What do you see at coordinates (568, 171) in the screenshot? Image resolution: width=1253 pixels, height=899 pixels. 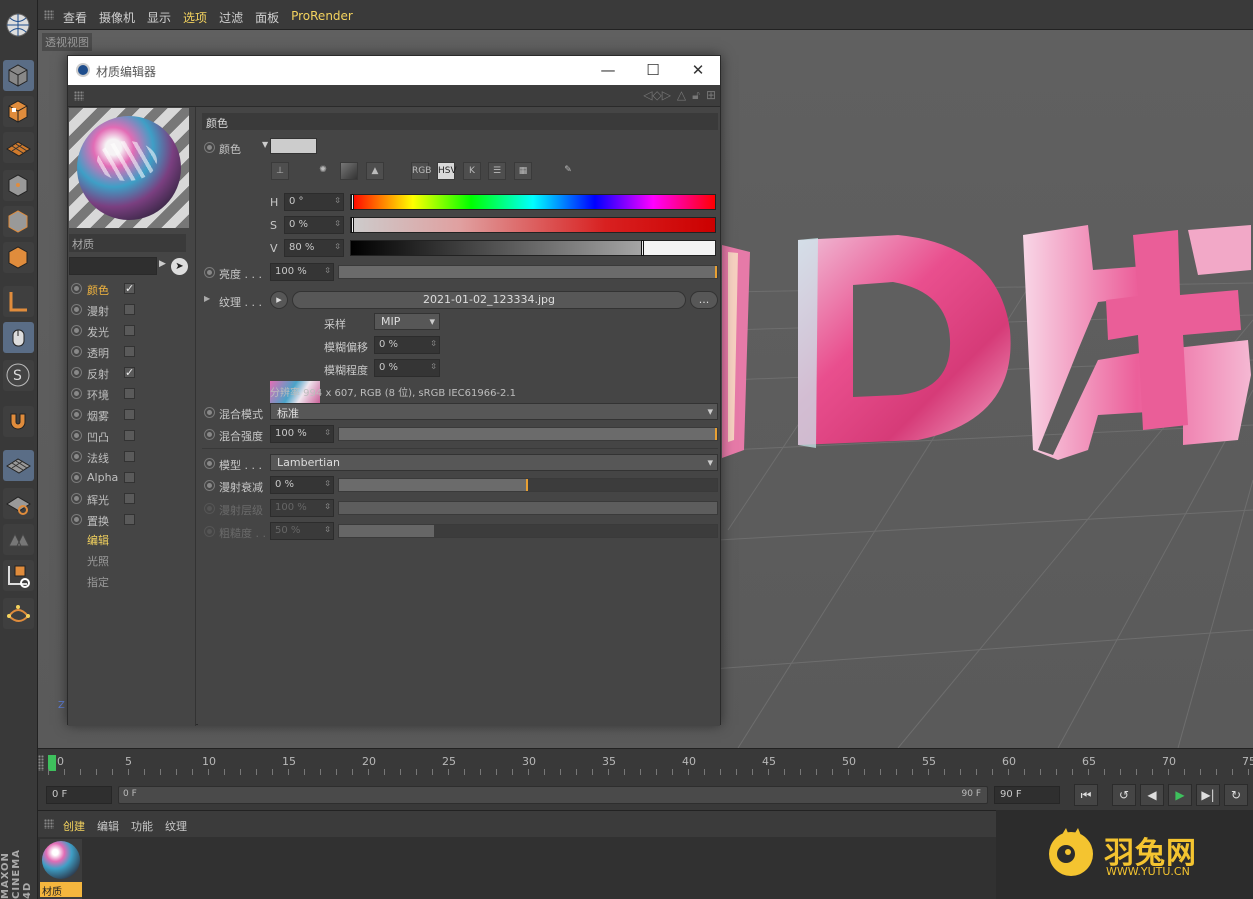 I see `eyedropper-icon: ✎` at bounding box center [568, 171].